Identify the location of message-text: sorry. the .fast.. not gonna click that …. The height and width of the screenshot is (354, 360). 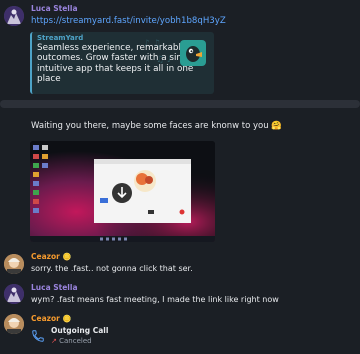
(112, 268).